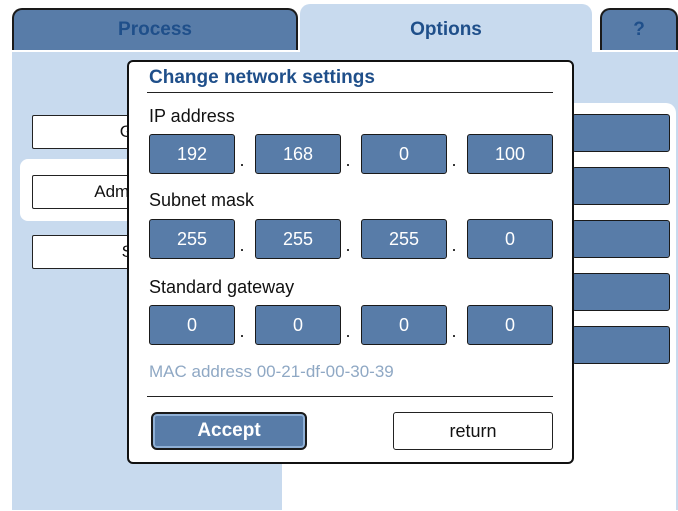  I want to click on gateway-octet-3: 0, so click(404, 325).